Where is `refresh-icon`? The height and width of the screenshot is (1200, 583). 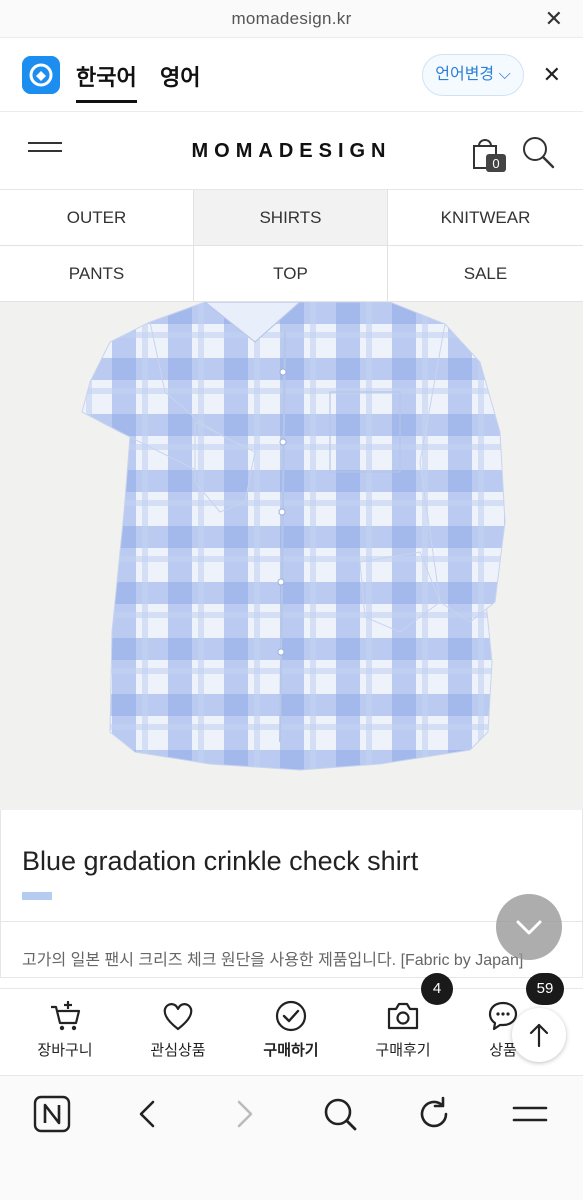
refresh-icon is located at coordinates (434, 1114).